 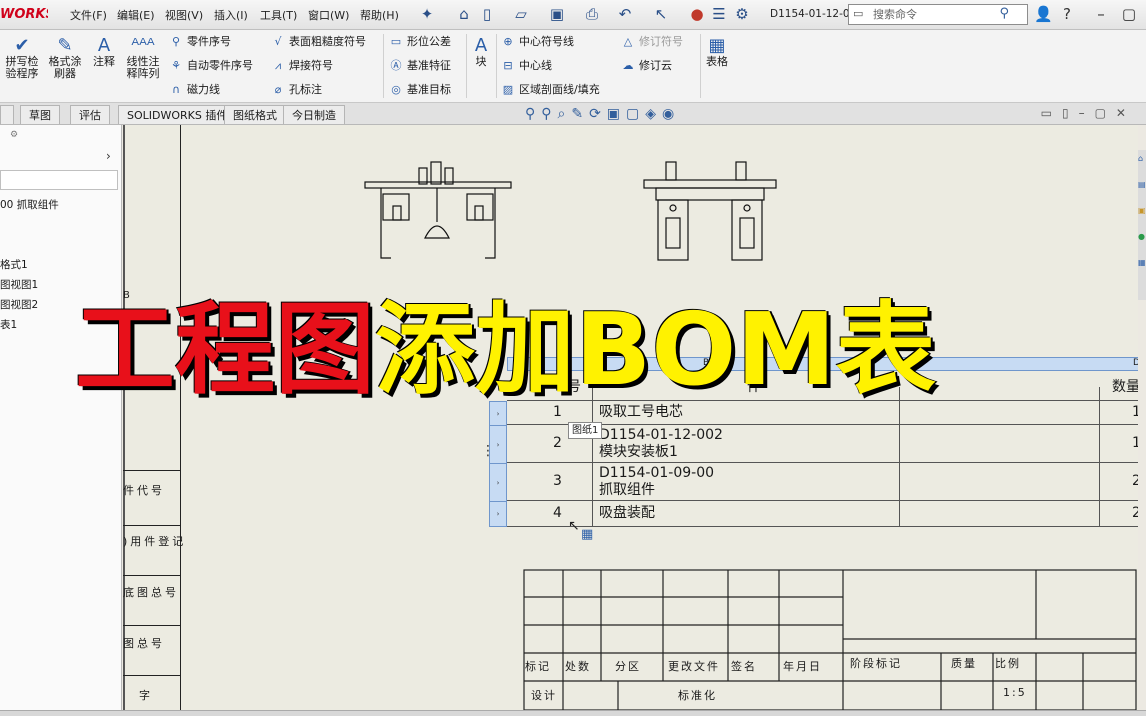 What do you see at coordinates (19, 304) in the screenshot?
I see `tree-item-drawing-view-2: 图视图2` at bounding box center [19, 304].